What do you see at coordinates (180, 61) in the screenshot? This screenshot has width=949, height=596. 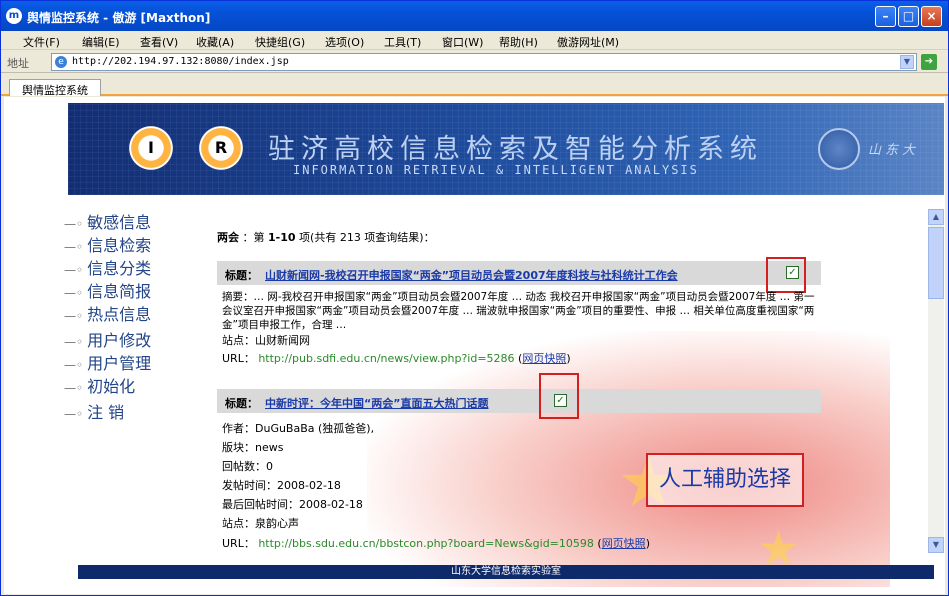 I see `address-url: http://202.194.97.132:8080/index.jsp` at bounding box center [180, 61].